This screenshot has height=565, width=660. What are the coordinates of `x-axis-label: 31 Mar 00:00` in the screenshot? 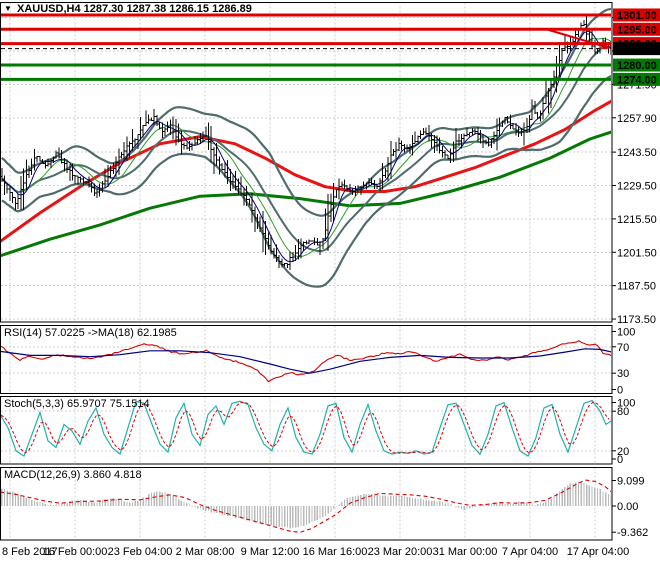 It's located at (465, 552).